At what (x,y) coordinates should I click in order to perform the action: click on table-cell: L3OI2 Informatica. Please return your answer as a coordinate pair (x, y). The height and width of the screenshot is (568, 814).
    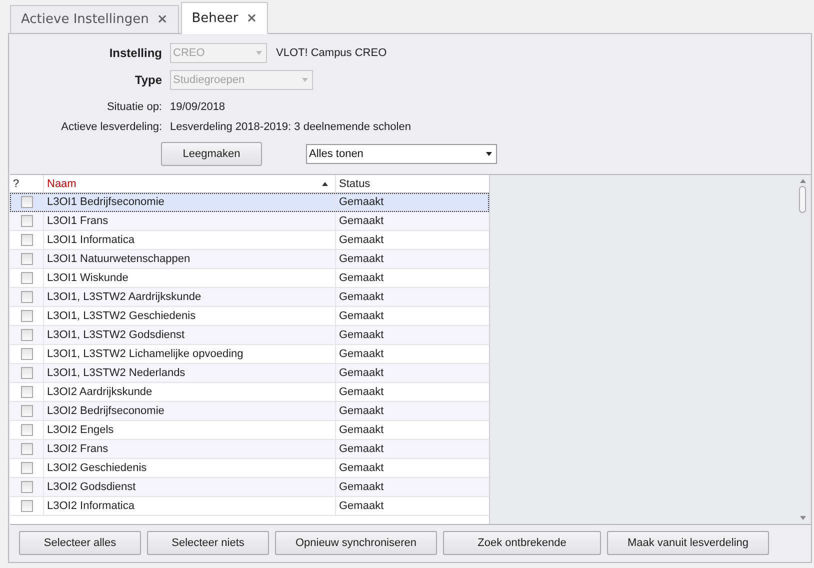
    Looking at the image, I should click on (190, 506).